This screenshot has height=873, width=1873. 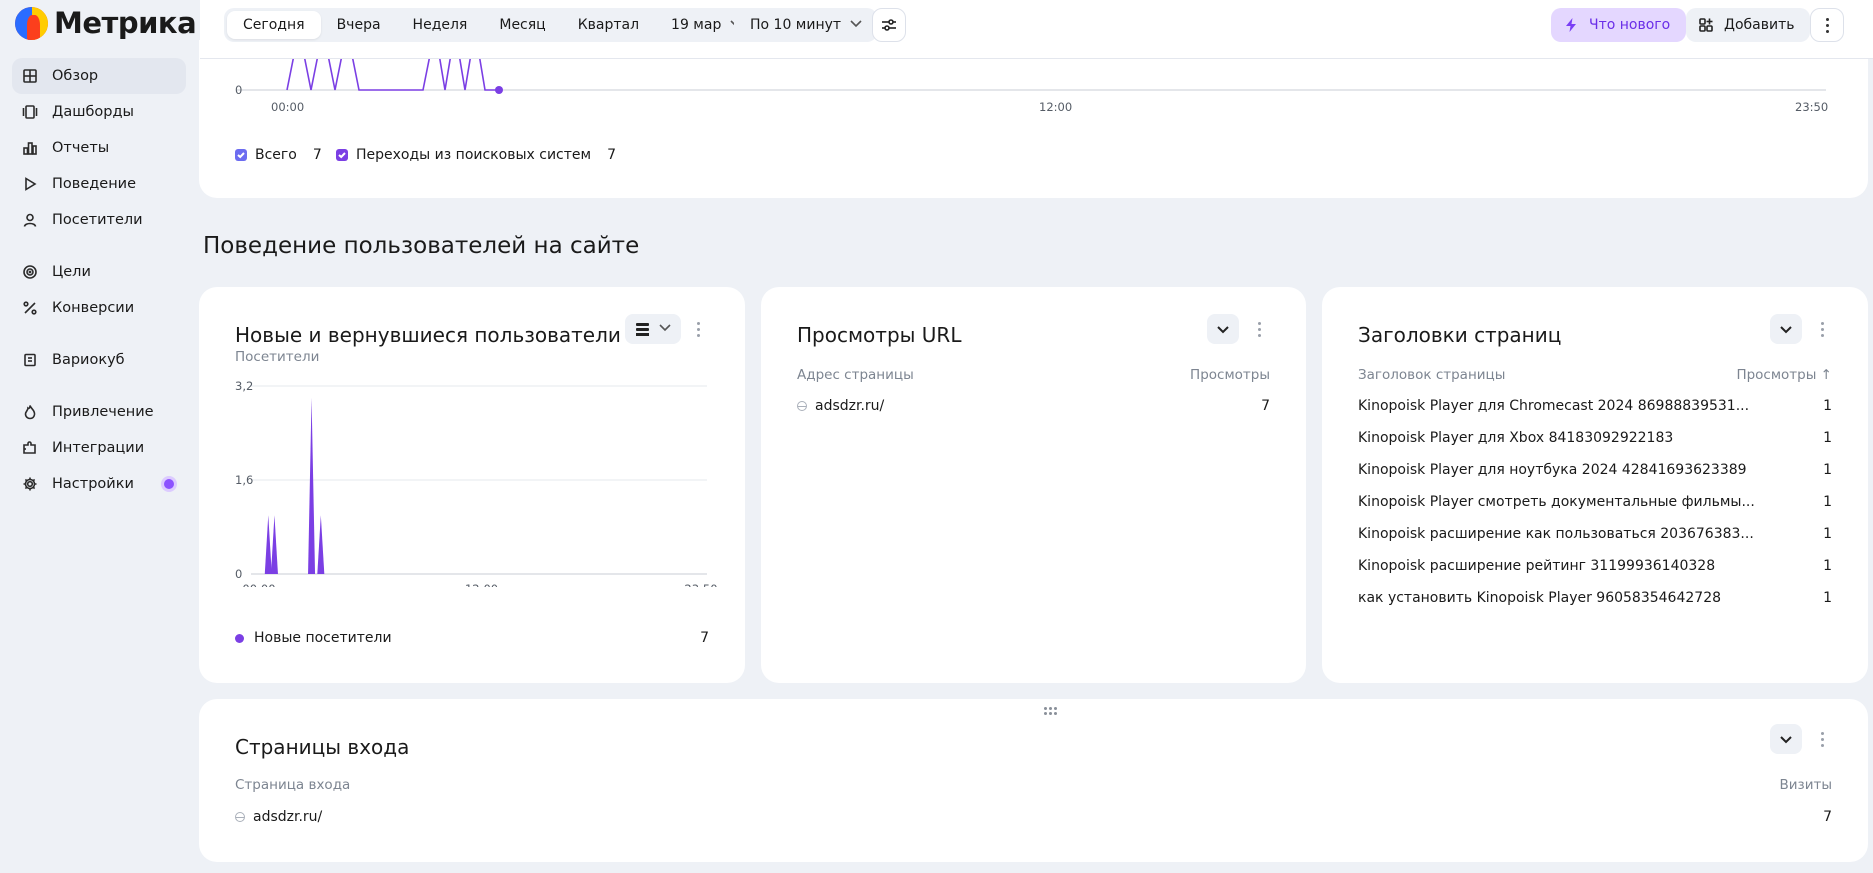 I want to click on interval-select: По 10 минут, so click(x=806, y=25).